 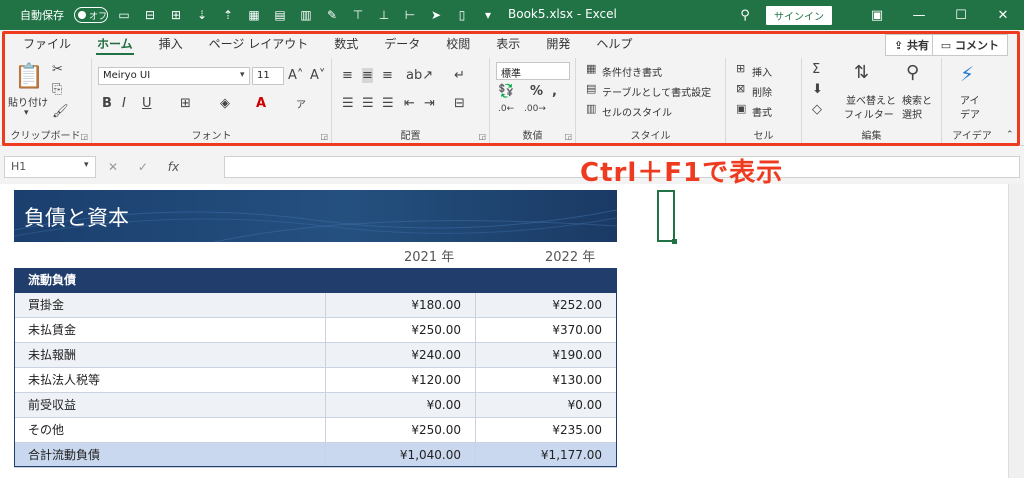 What do you see at coordinates (409, 103) in the screenshot?
I see `decrease-indent-icon: ⇤` at bounding box center [409, 103].